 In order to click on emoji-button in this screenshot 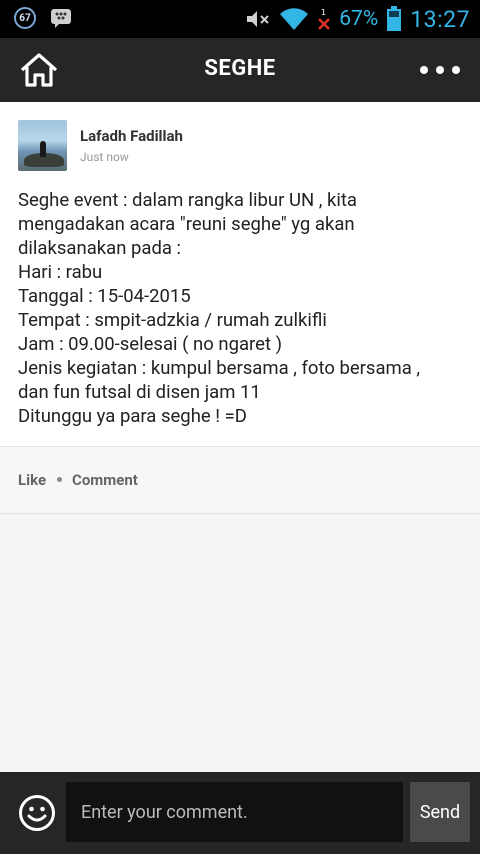, I will do `click(37, 813)`.